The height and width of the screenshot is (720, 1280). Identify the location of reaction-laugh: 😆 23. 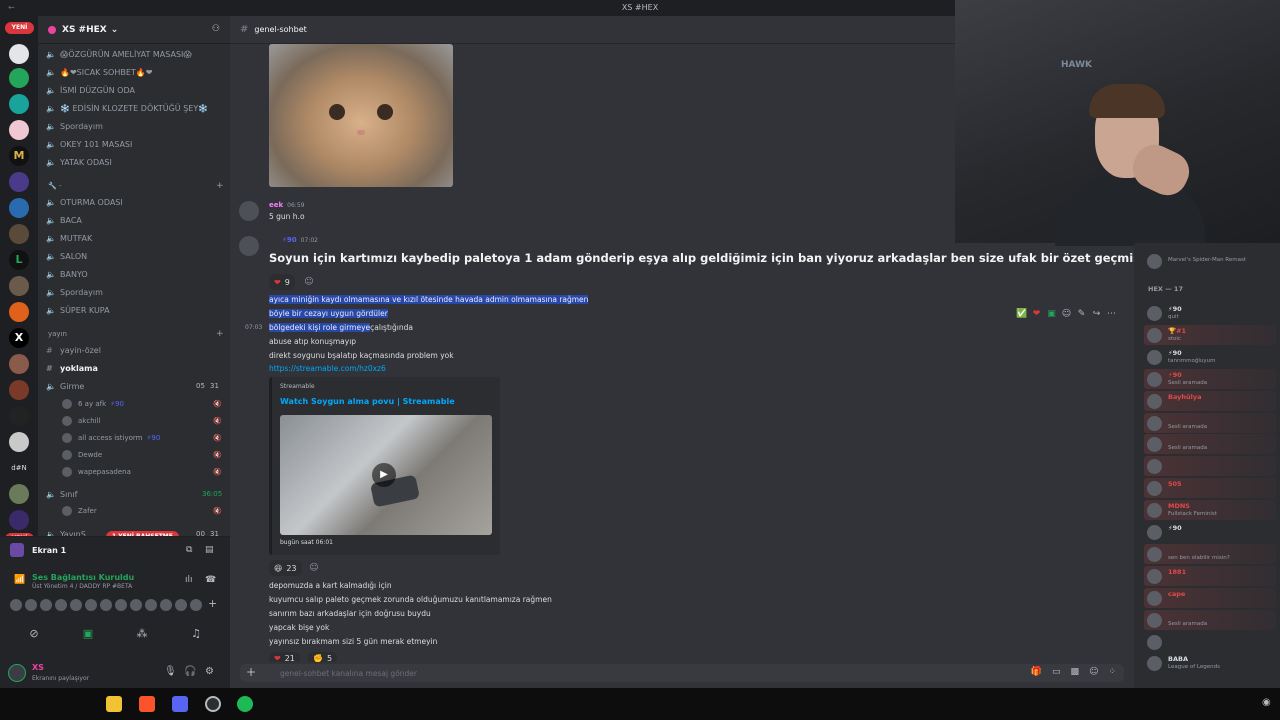
(285, 568).